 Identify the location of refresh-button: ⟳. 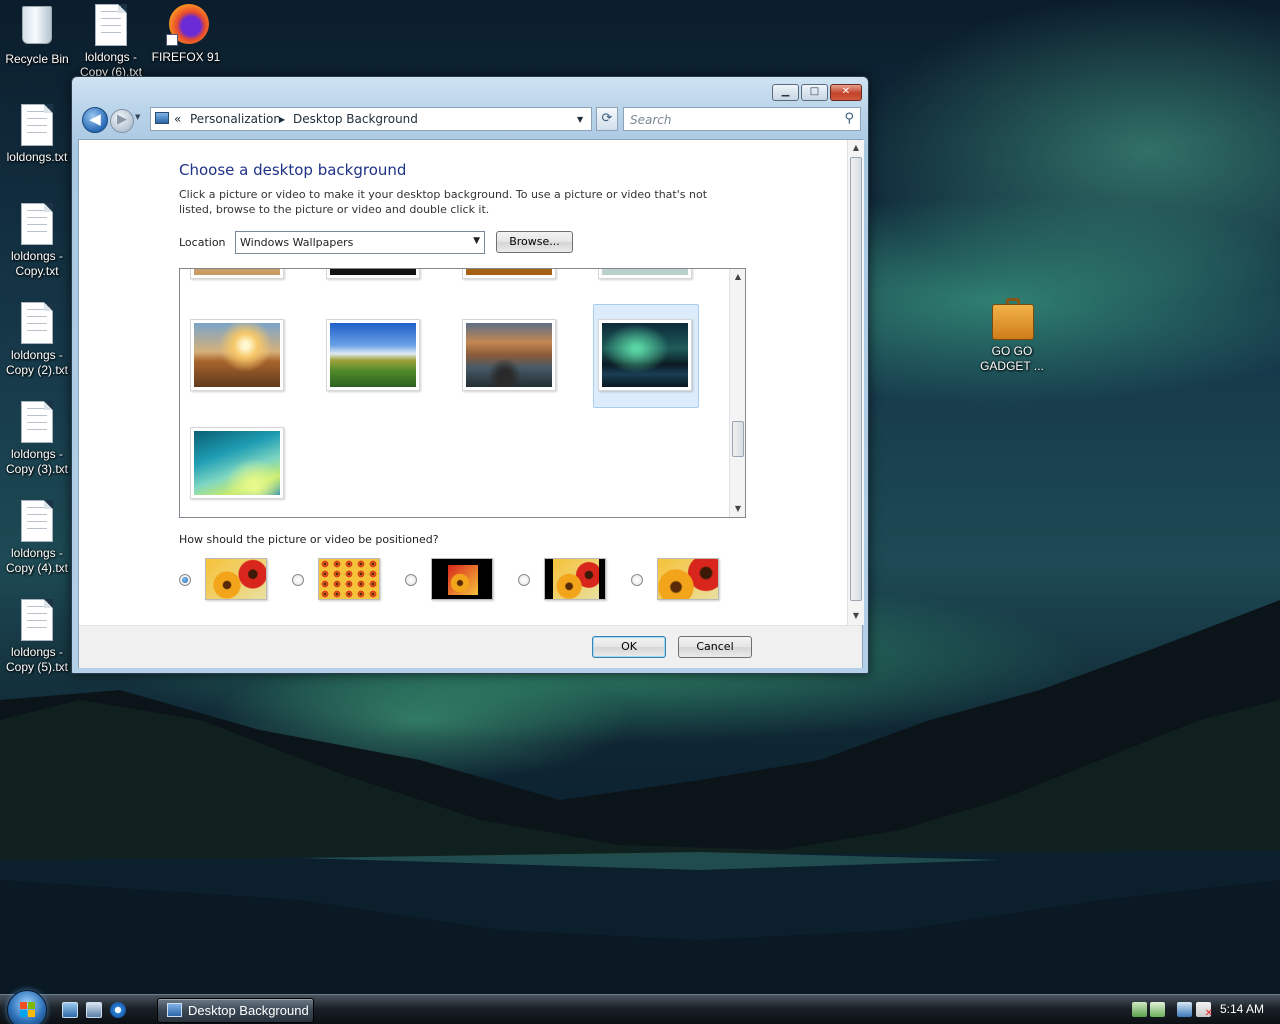
(607, 119).